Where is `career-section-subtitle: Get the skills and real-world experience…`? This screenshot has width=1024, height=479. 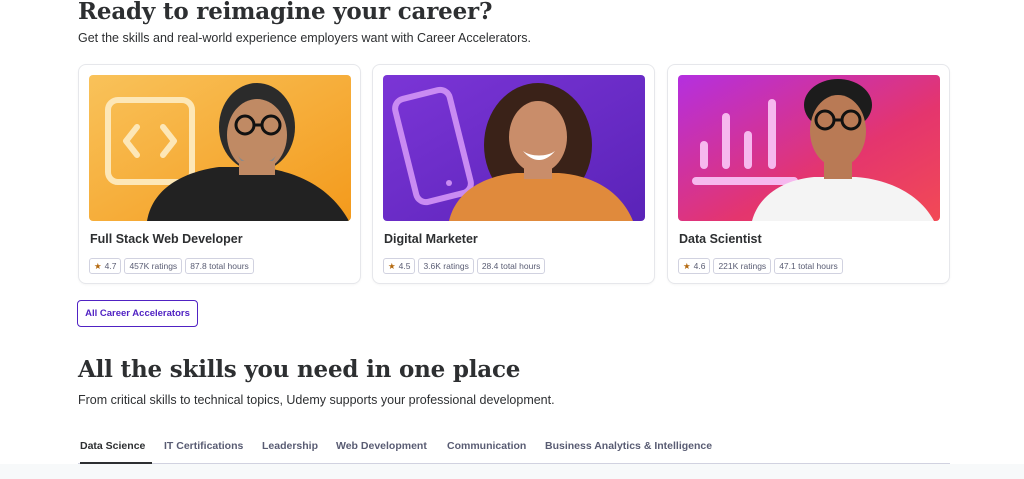 career-section-subtitle: Get the skills and real-world experience… is located at coordinates (304, 38).